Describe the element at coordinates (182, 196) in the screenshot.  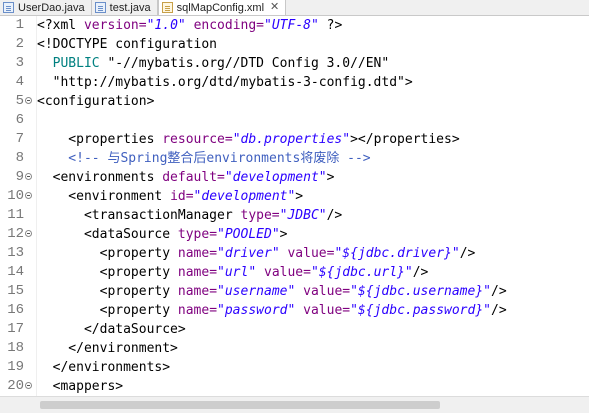
I see `code-token: id=` at that location.